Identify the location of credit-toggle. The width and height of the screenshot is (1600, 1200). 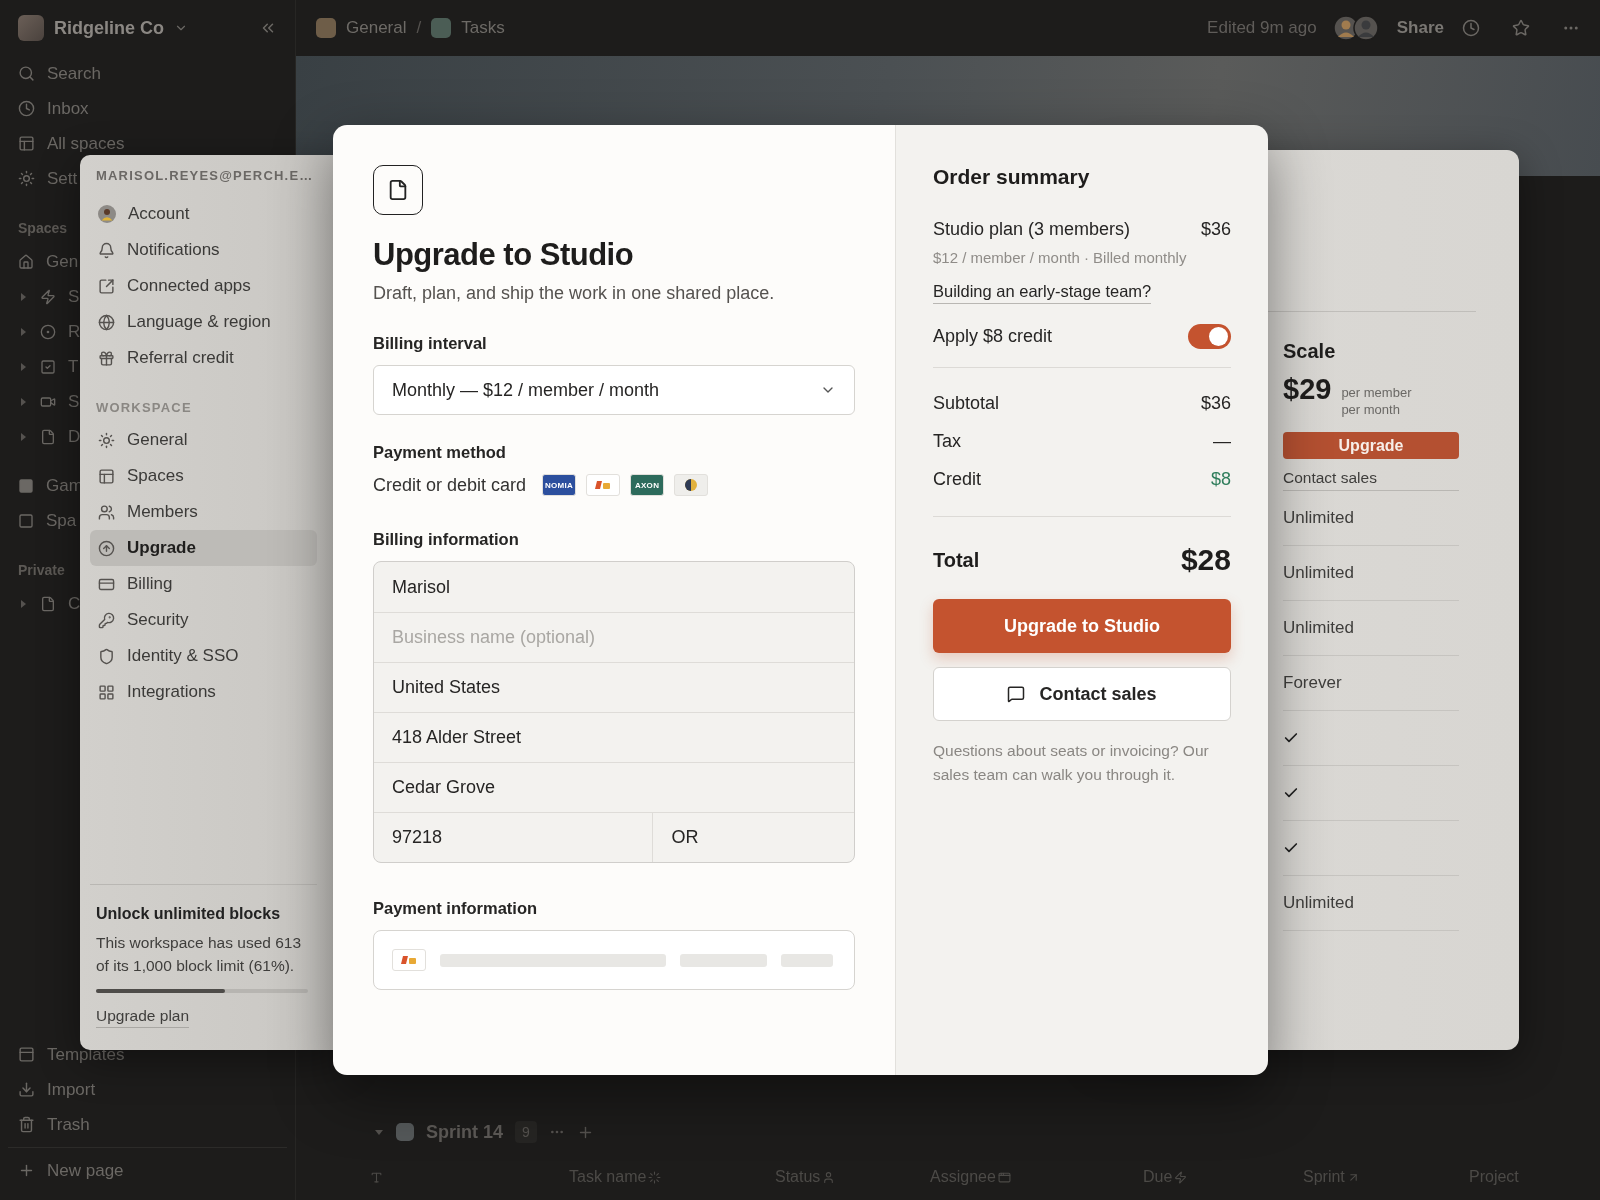
(1209, 336).